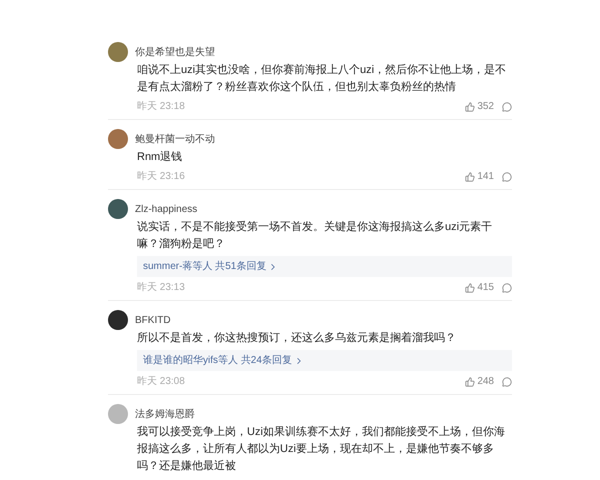 This screenshot has width=600, height=480. I want to click on comment-text: 所以不是首发，你这热搜预订，还这么多乌兹元素是搁着溜我吗？, so click(297, 338).